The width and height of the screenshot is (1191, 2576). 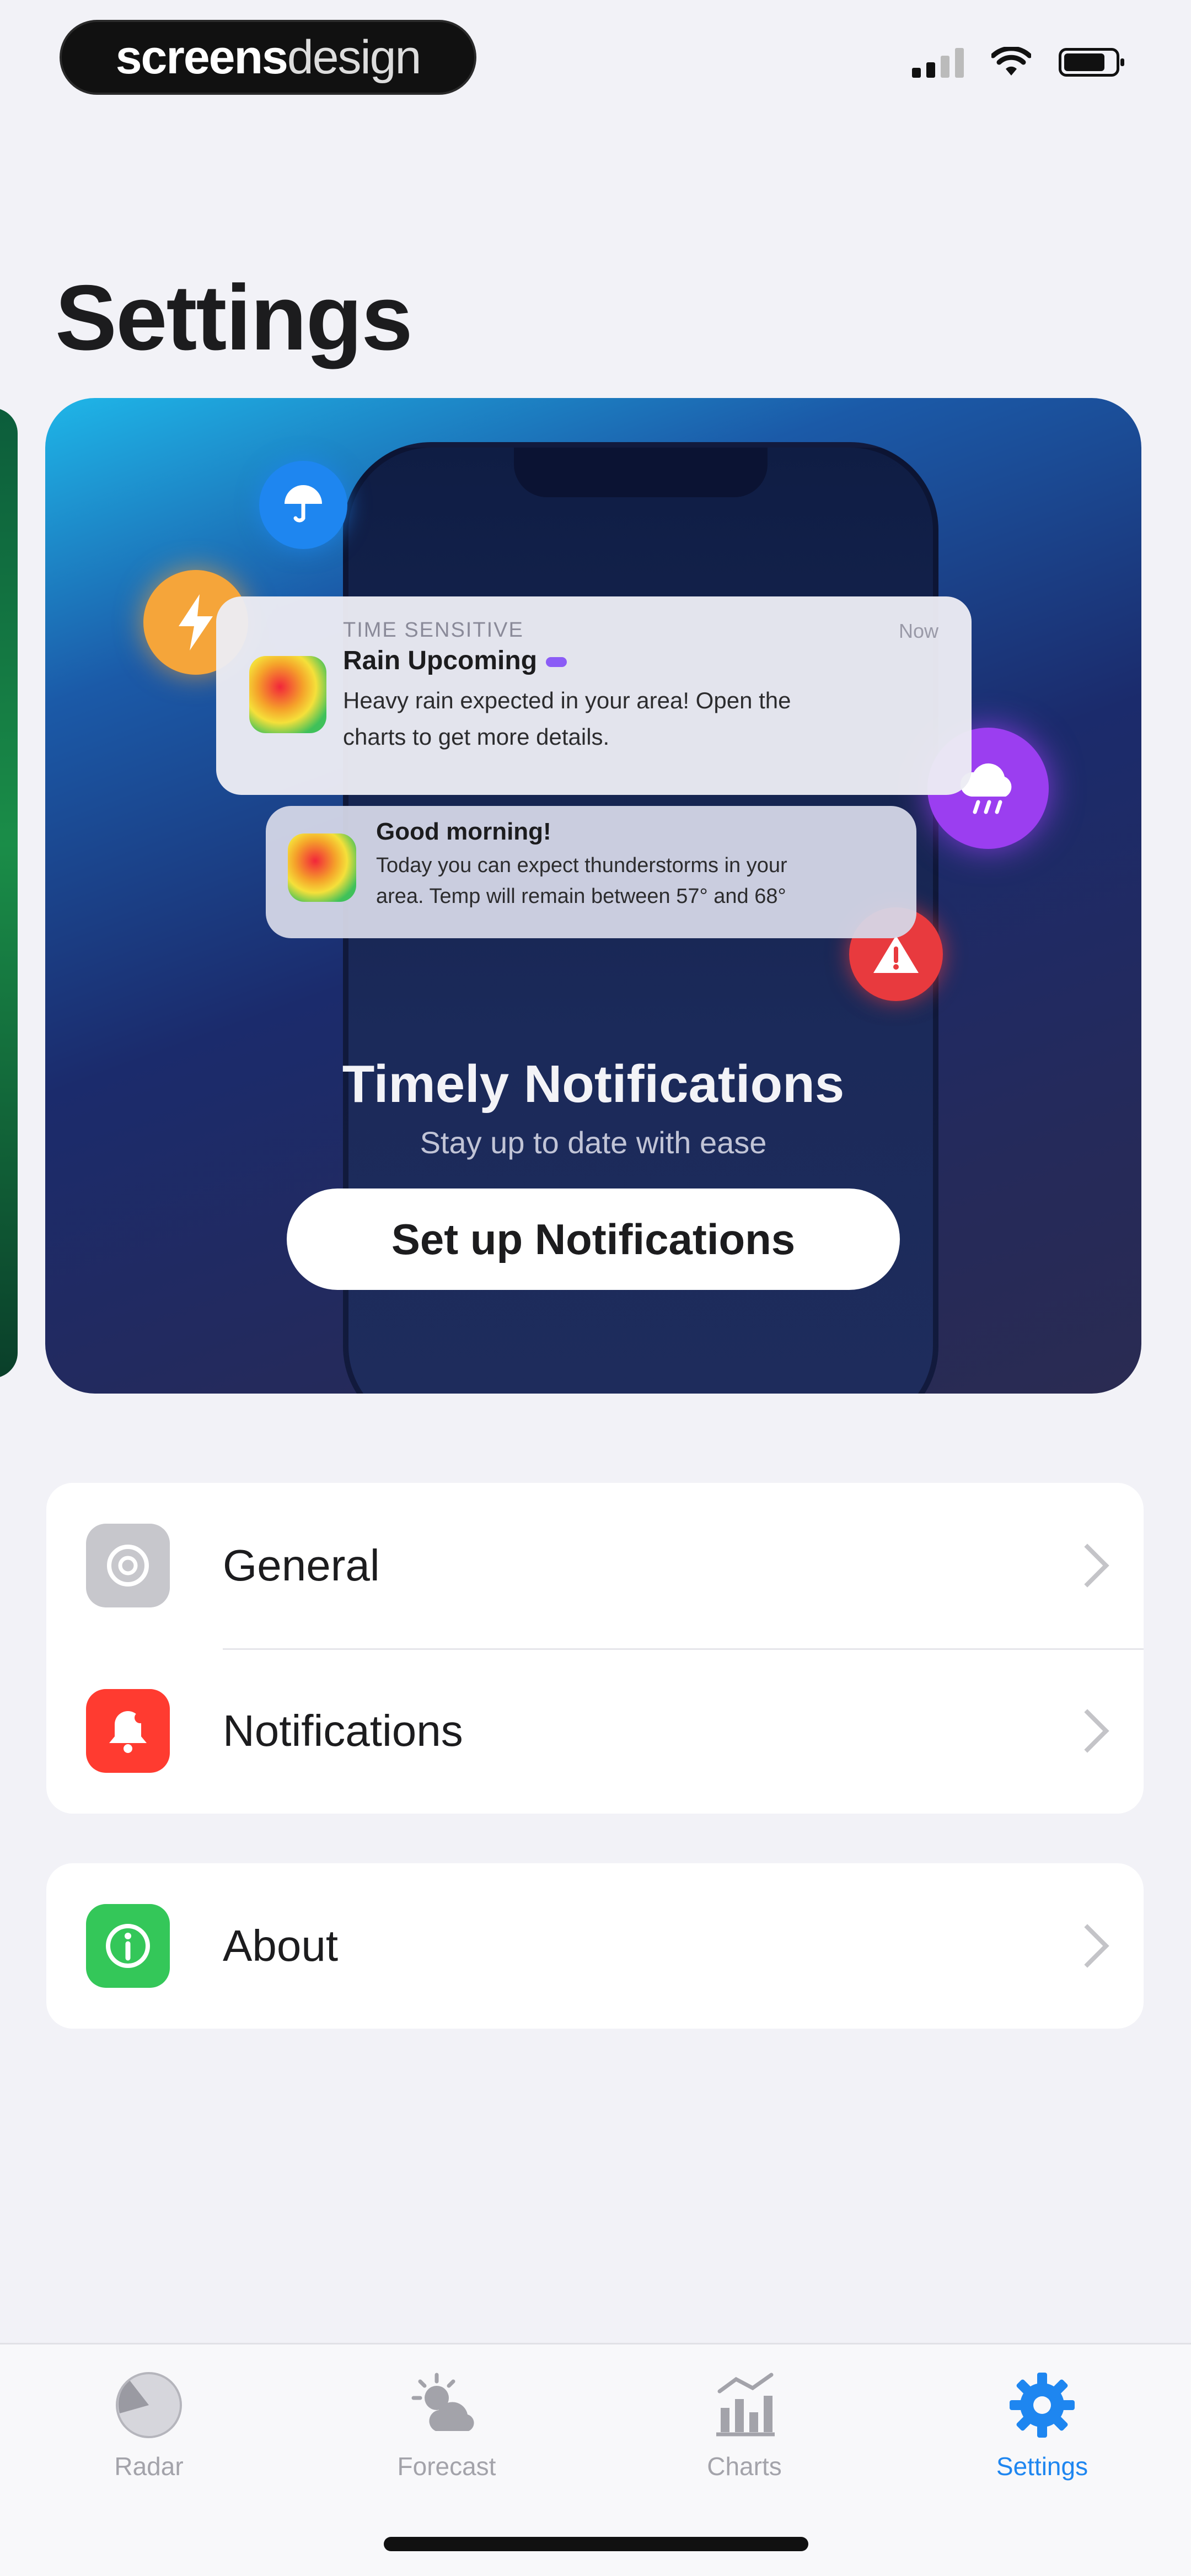 What do you see at coordinates (149, 2466) in the screenshot?
I see `tab-label: Radar` at bounding box center [149, 2466].